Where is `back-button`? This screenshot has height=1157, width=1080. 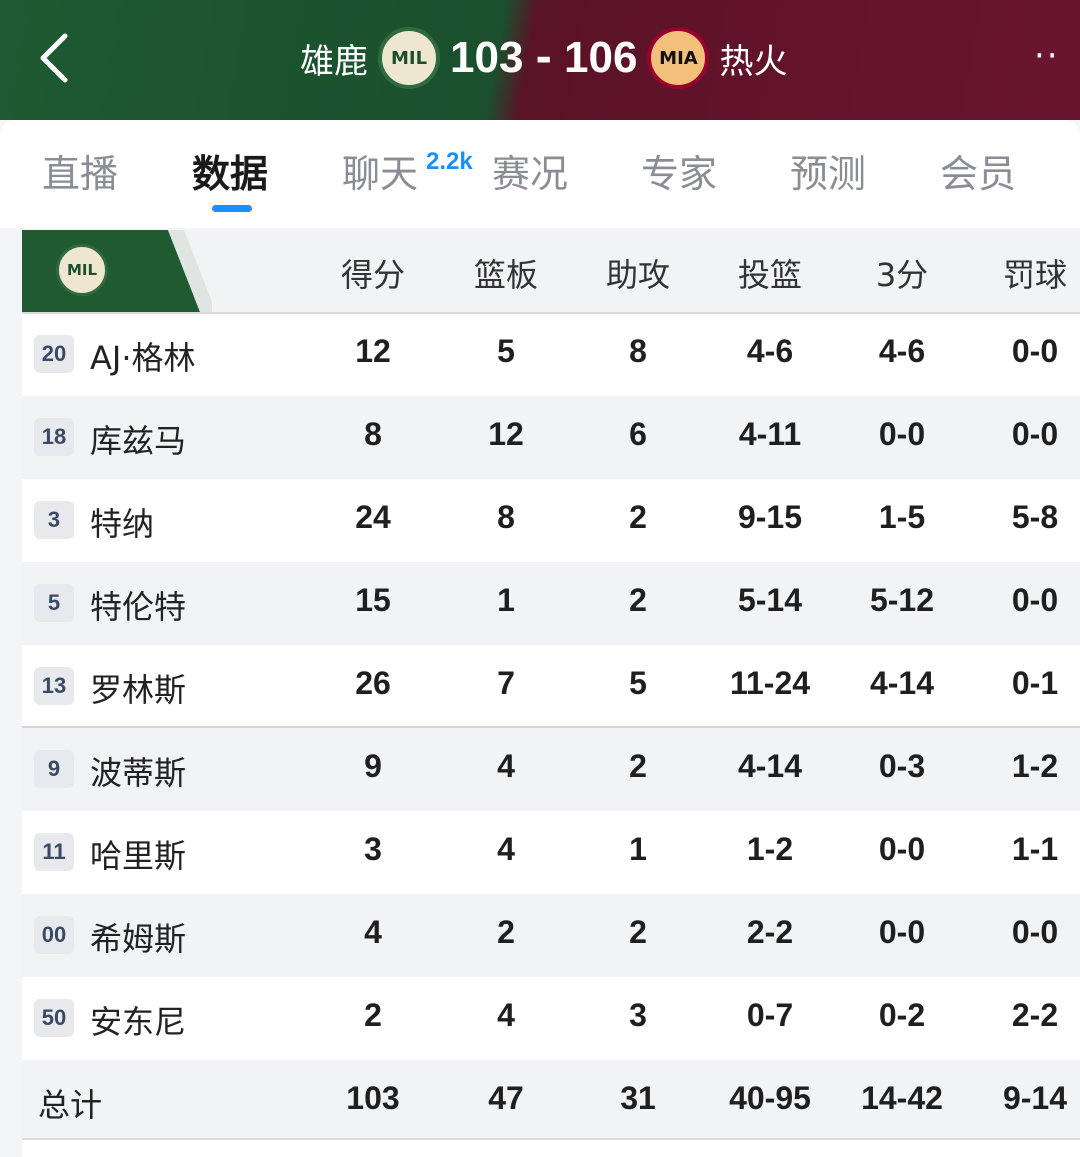 back-button is located at coordinates (54, 58).